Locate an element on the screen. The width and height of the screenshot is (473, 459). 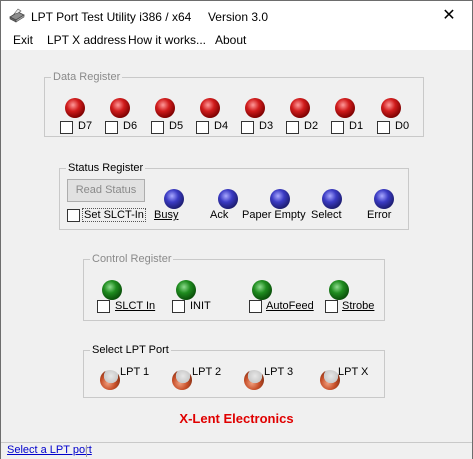
control-checkbox-init is located at coordinates (178, 306).